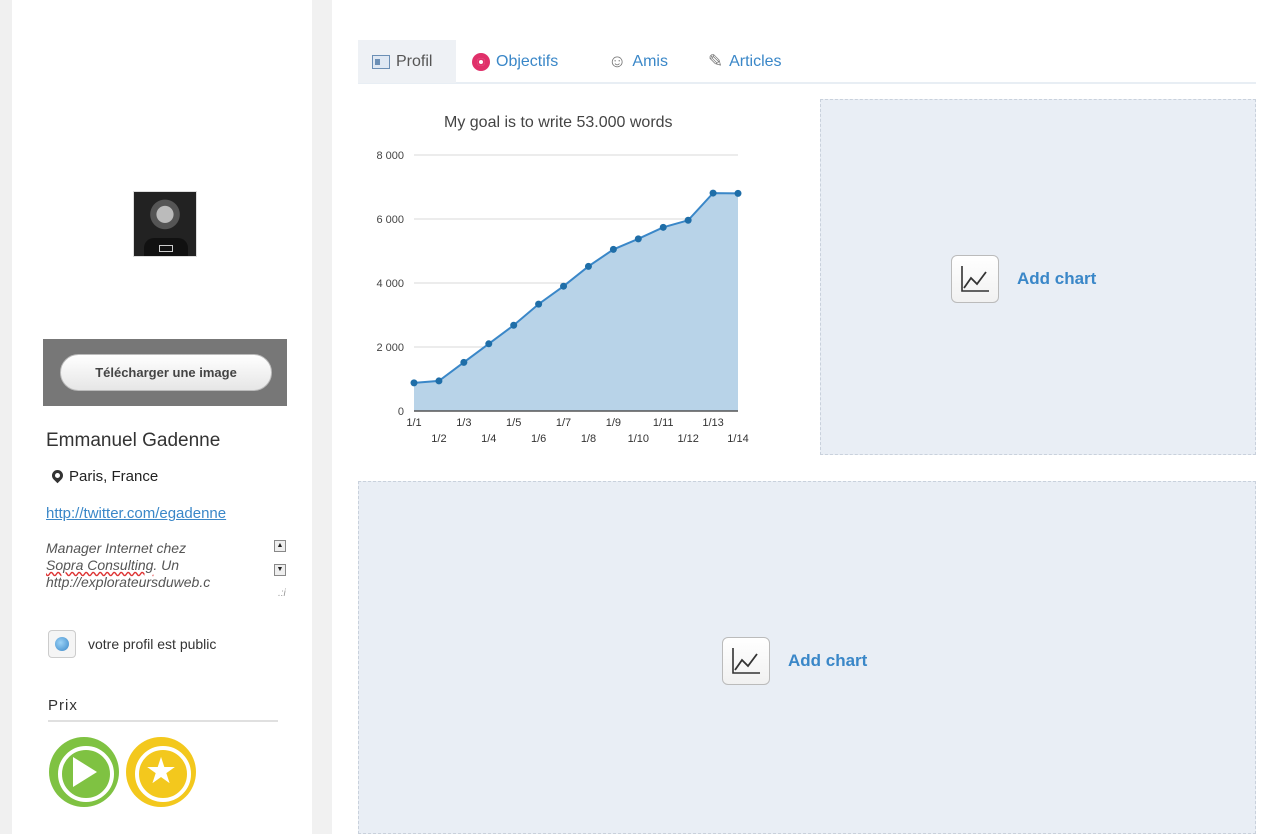 The height and width of the screenshot is (834, 1278). I want to click on x-tick-label: 1/9, so click(613, 423).